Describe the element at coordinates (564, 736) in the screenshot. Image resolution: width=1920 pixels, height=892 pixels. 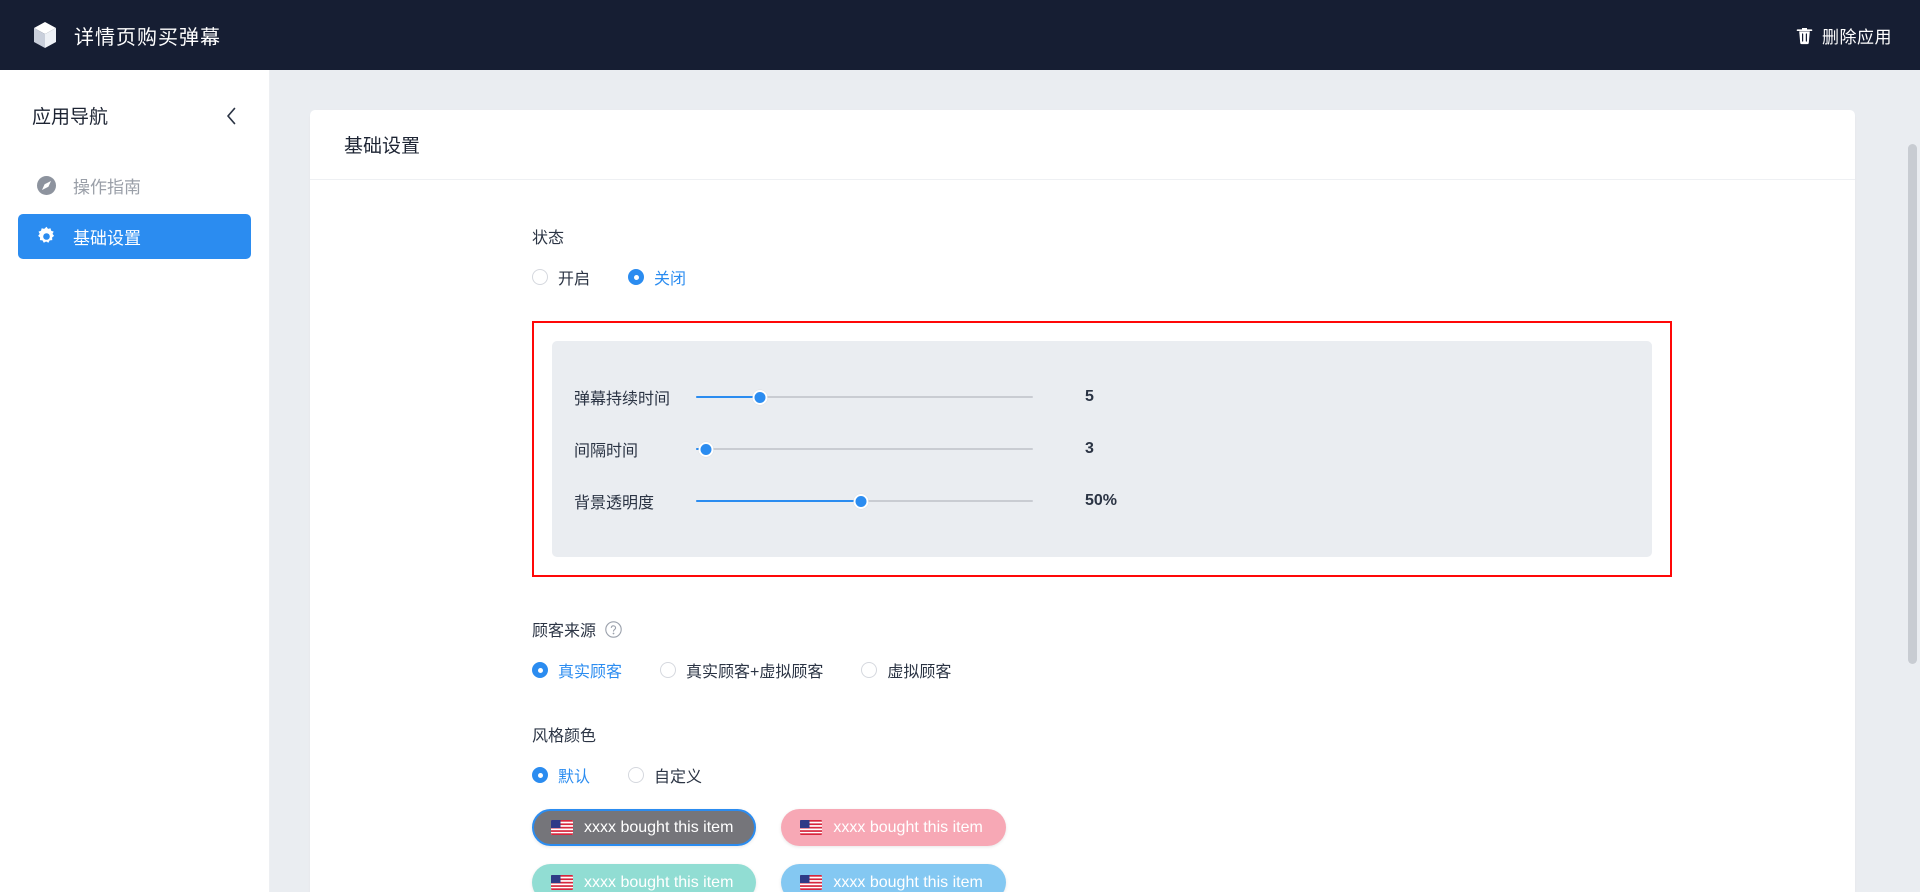
I see `style-color-label: 风格颜色` at that location.